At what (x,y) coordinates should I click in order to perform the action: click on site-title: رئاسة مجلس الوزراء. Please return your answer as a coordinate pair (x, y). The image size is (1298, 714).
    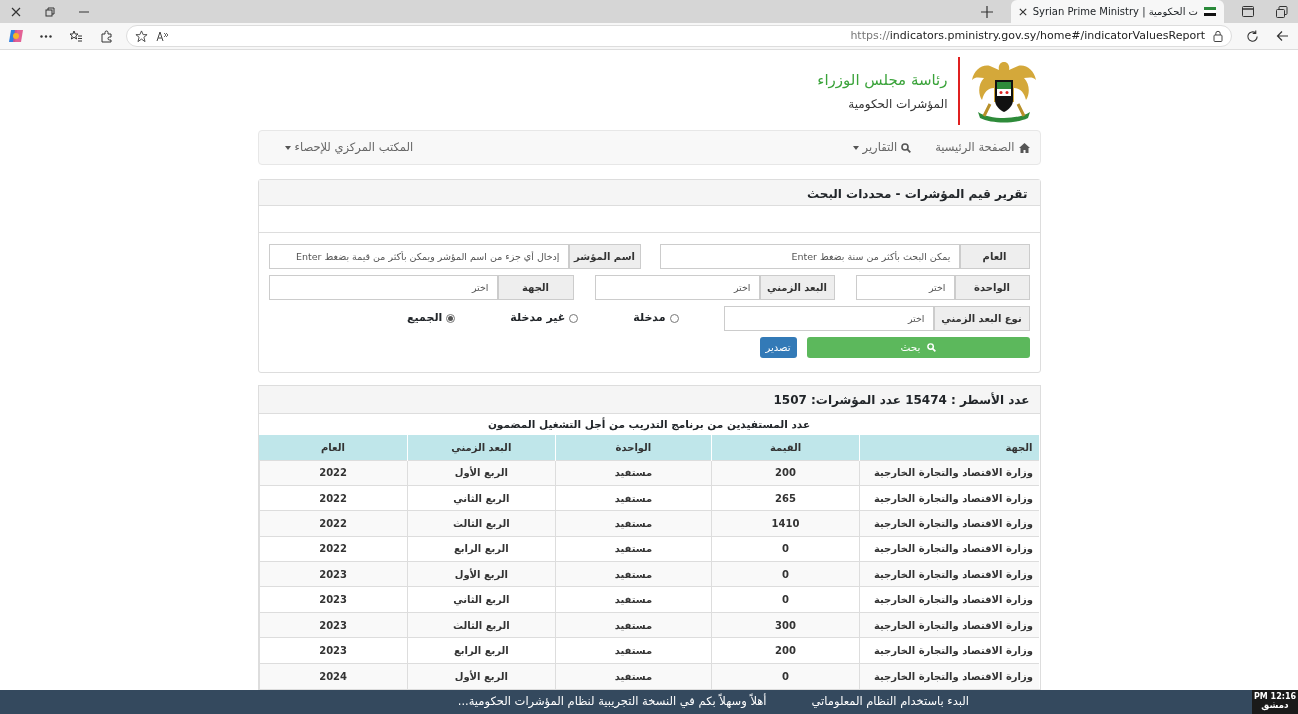
    Looking at the image, I should click on (882, 80).